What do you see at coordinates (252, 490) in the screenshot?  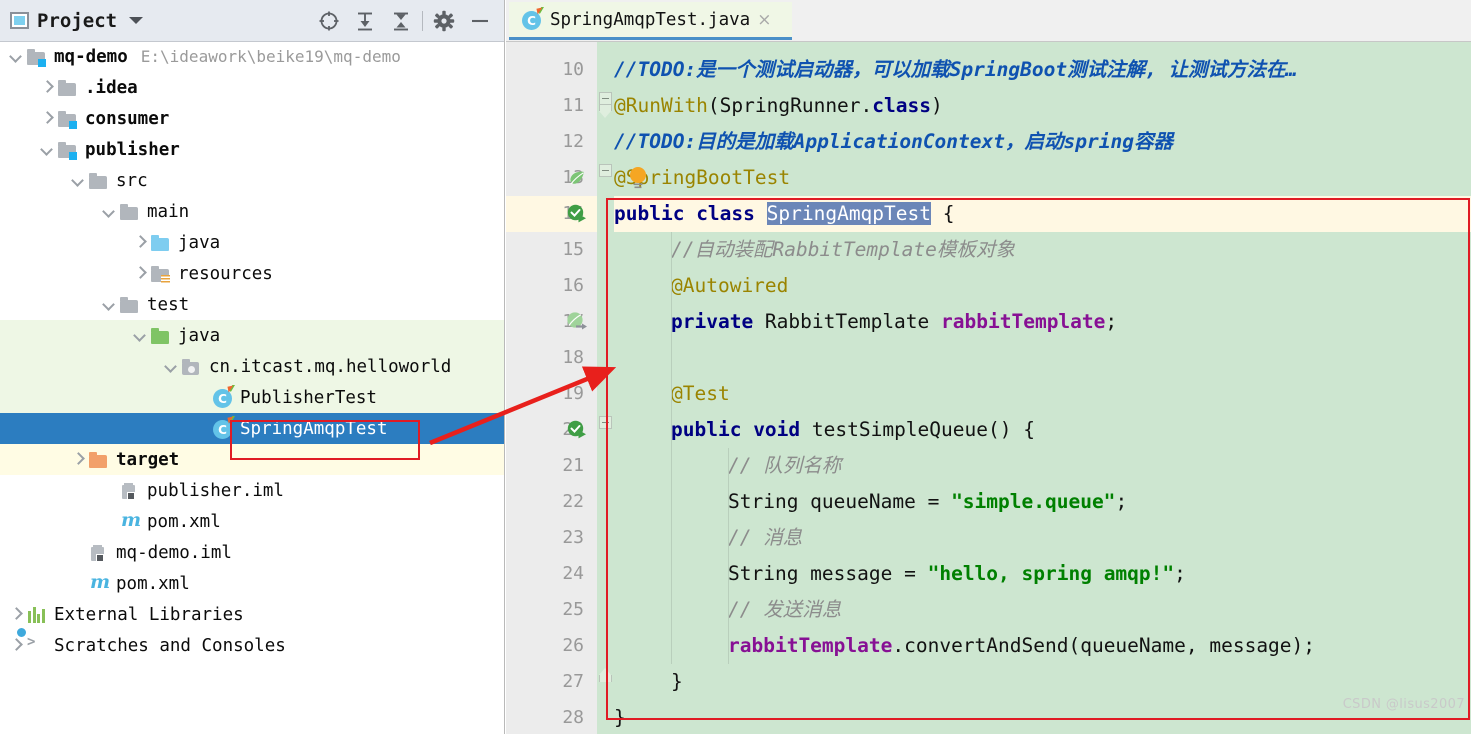 I see `tree-row: publisher.iml` at bounding box center [252, 490].